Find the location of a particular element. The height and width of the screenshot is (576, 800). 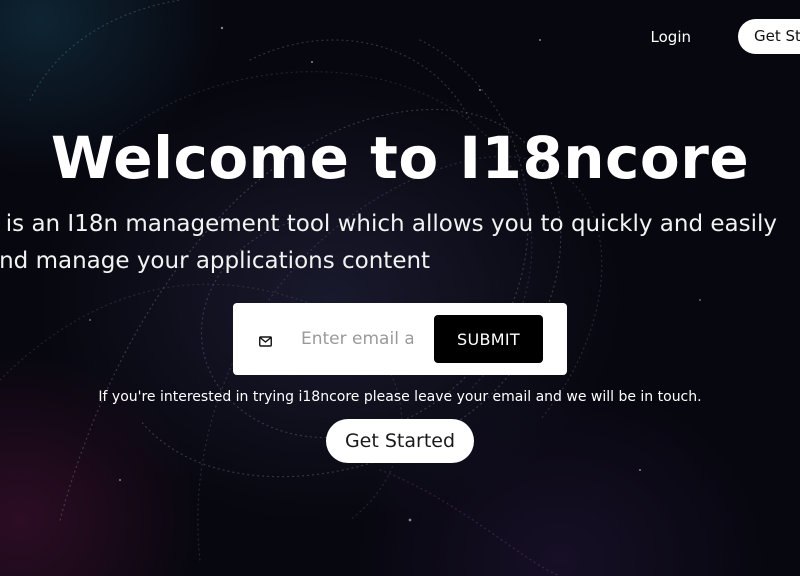

signup-form: SUBMIT is located at coordinates (400, 339).